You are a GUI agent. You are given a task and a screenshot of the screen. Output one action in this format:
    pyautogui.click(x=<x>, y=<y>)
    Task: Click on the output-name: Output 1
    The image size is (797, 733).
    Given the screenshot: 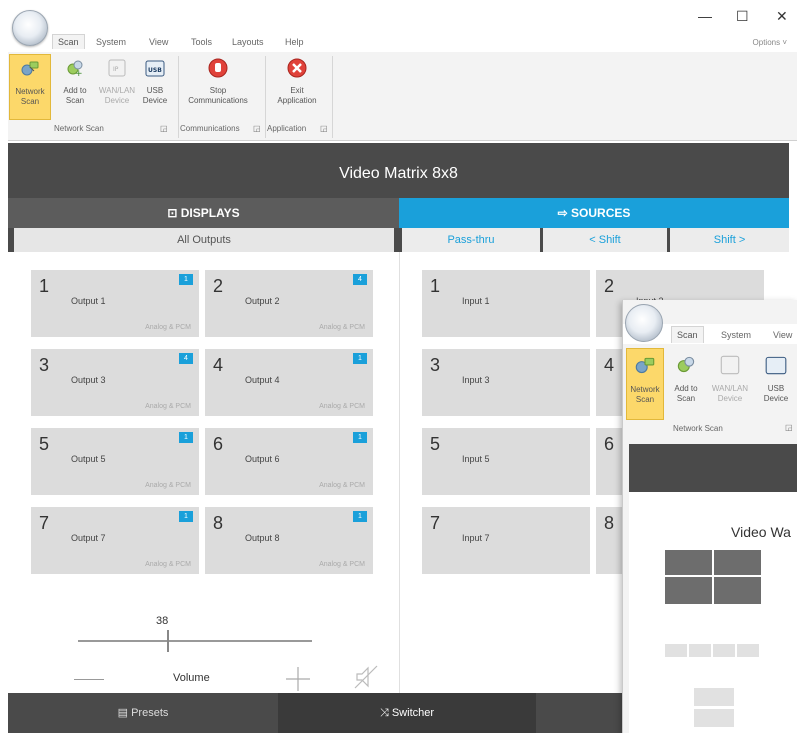 What is the action you would take?
    pyautogui.click(x=88, y=301)
    